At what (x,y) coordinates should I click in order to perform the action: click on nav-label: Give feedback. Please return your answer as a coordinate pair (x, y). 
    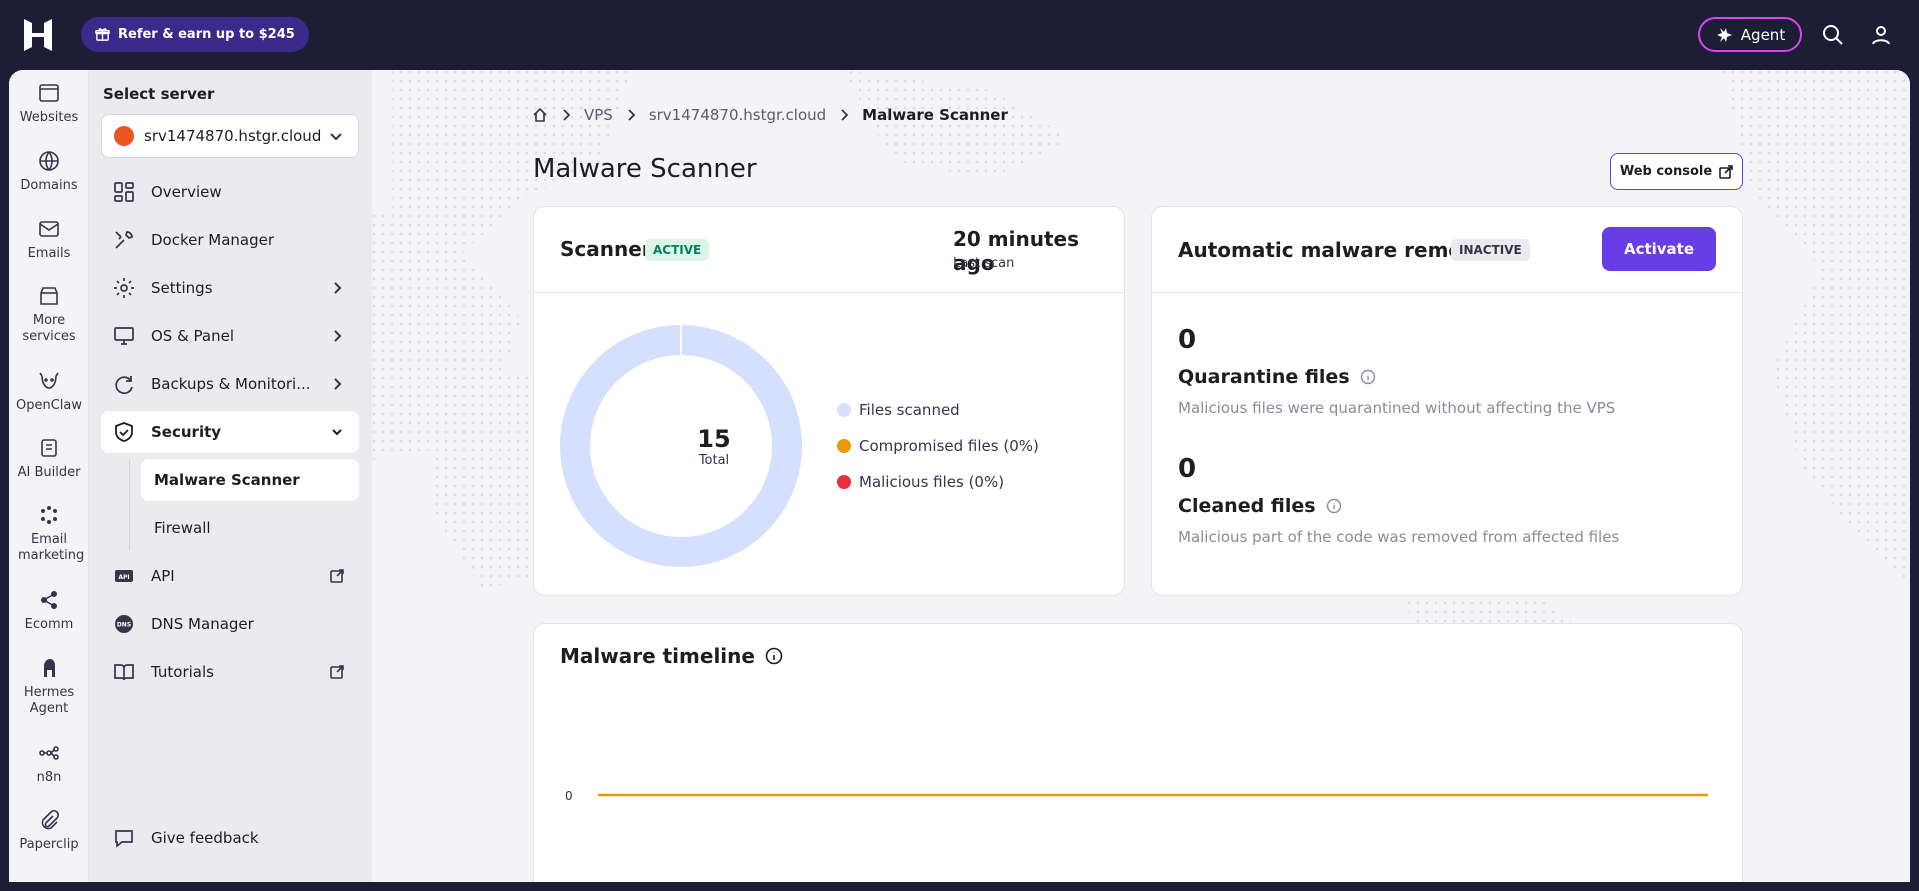
    Looking at the image, I should click on (205, 838).